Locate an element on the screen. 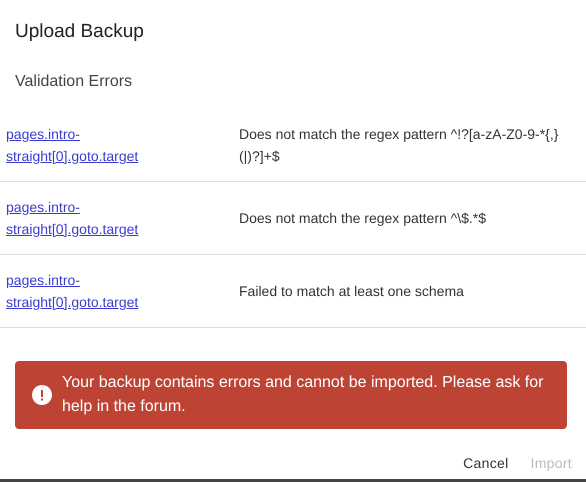 The height and width of the screenshot is (482, 586). error-message: Does not match the regex pattern ^\$.*$ is located at coordinates (362, 218).